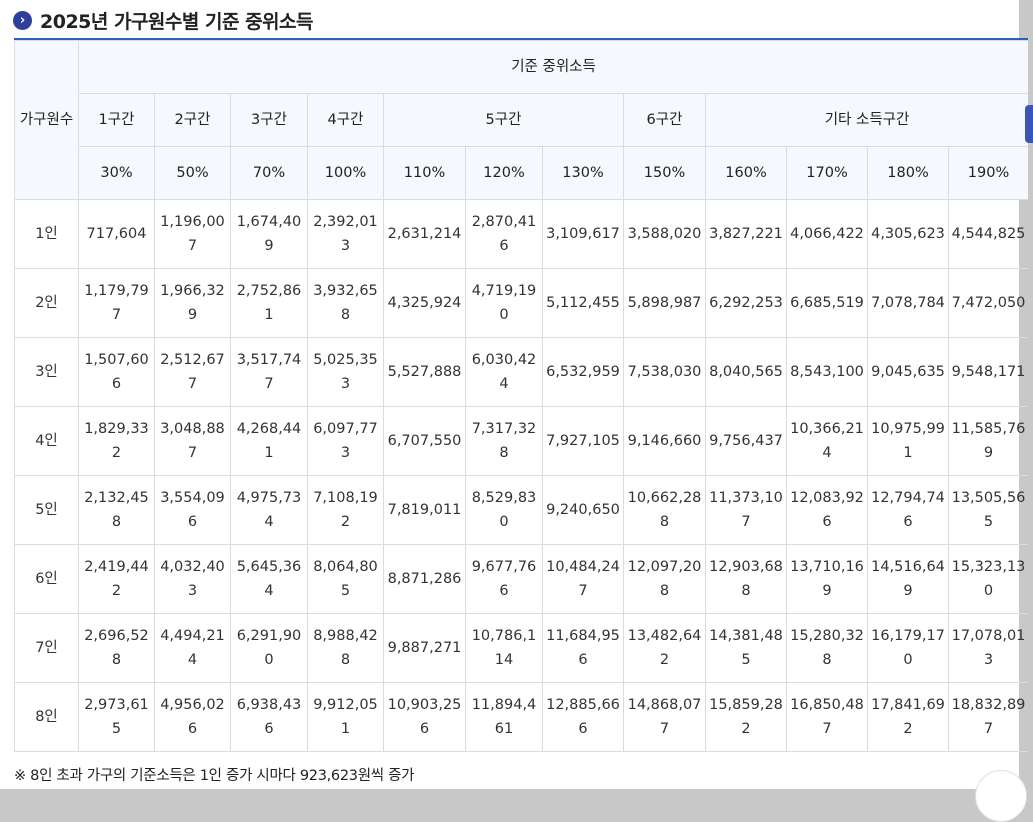  Describe the element at coordinates (192, 648) in the screenshot. I see `table-cell: 4,494,214` at that location.